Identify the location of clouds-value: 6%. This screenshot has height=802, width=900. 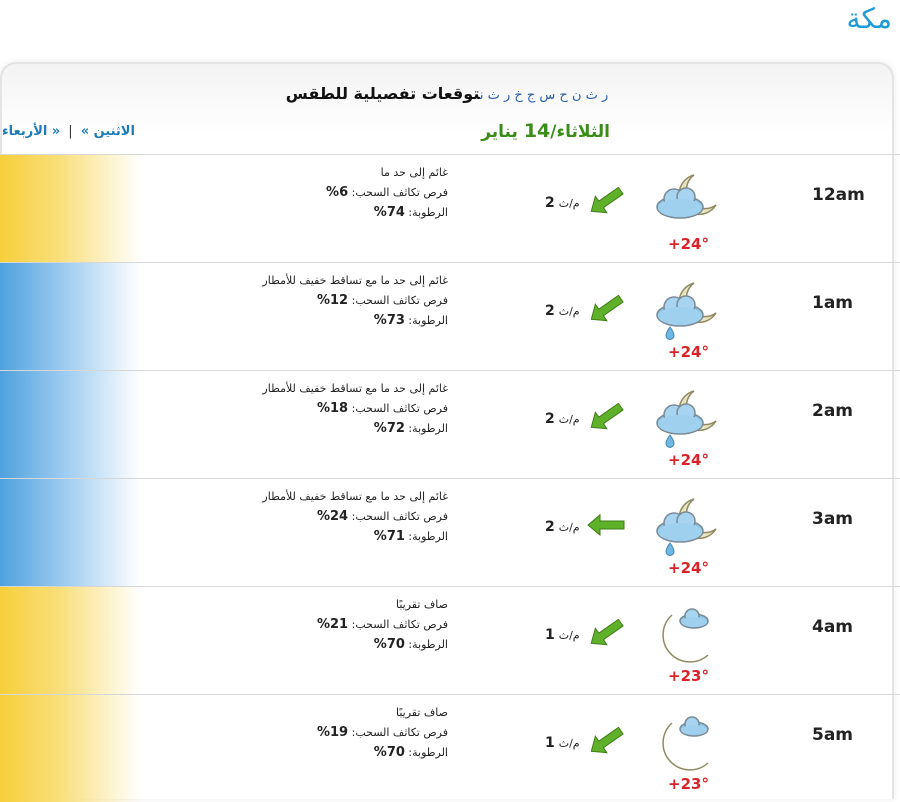
(337, 192).